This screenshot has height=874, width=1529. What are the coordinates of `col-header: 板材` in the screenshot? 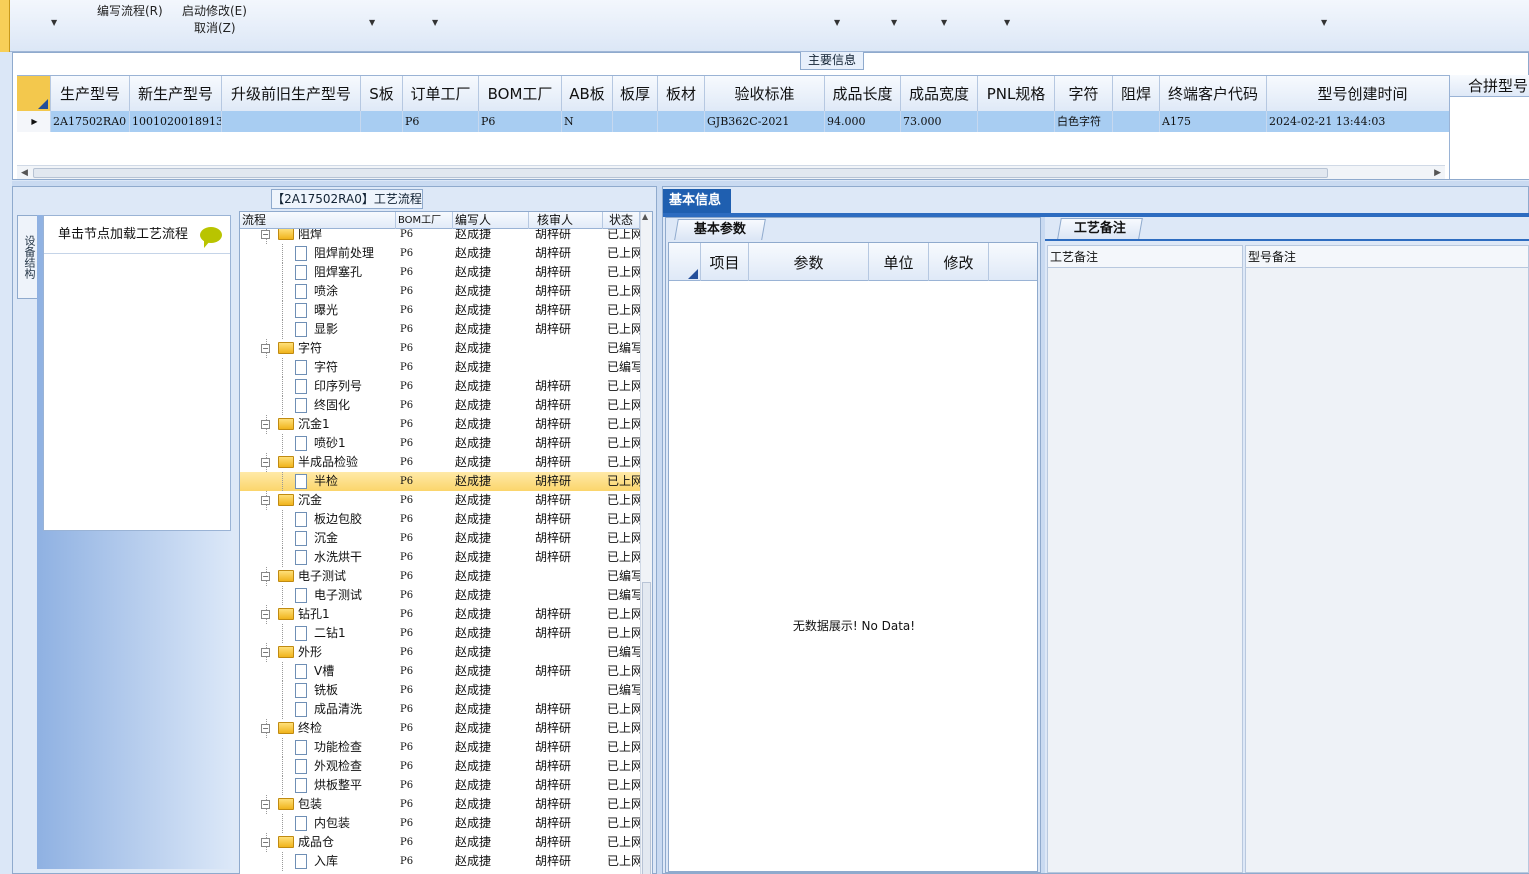 It's located at (681, 94).